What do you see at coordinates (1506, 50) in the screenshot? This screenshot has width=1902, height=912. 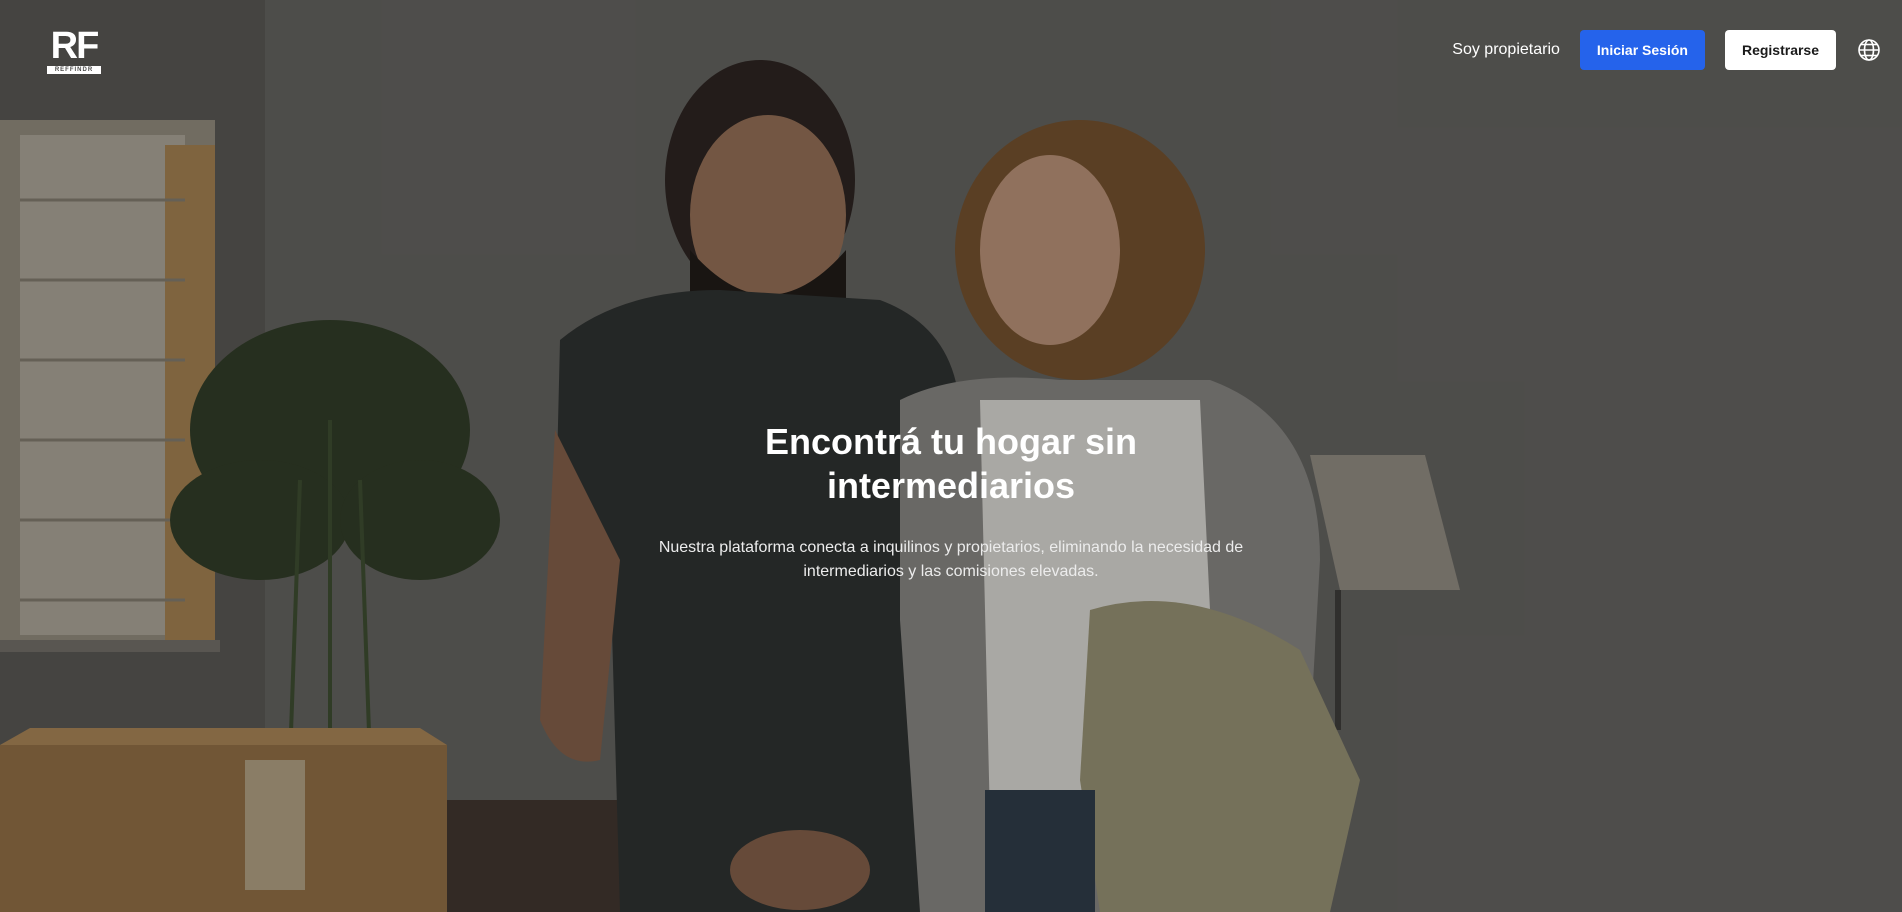 I see `owner-link: Soy propietario` at bounding box center [1506, 50].